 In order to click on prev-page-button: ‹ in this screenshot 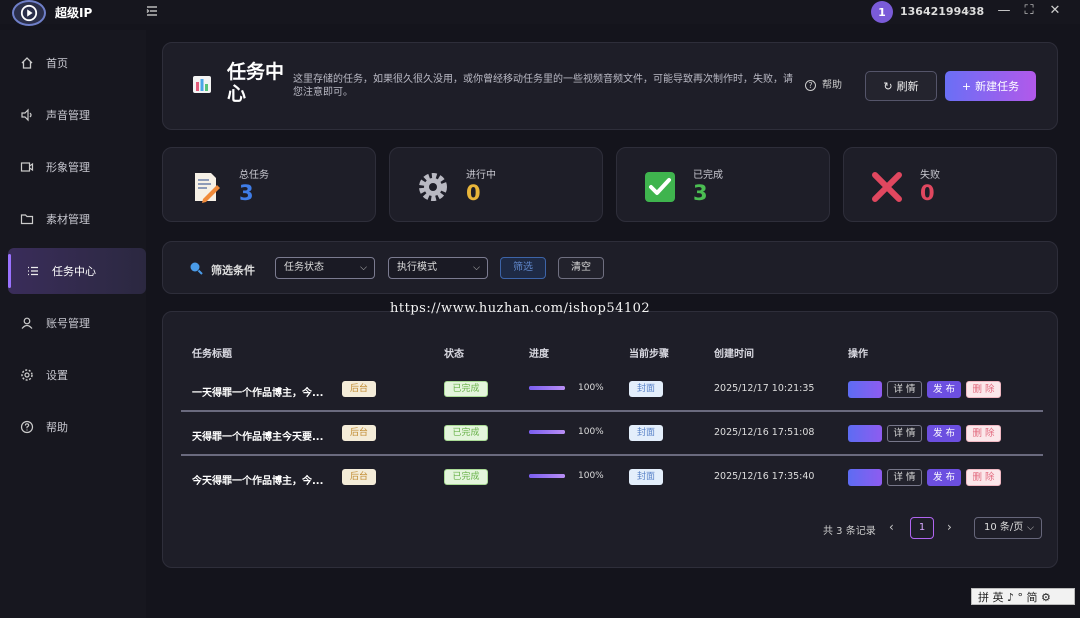, I will do `click(891, 527)`.